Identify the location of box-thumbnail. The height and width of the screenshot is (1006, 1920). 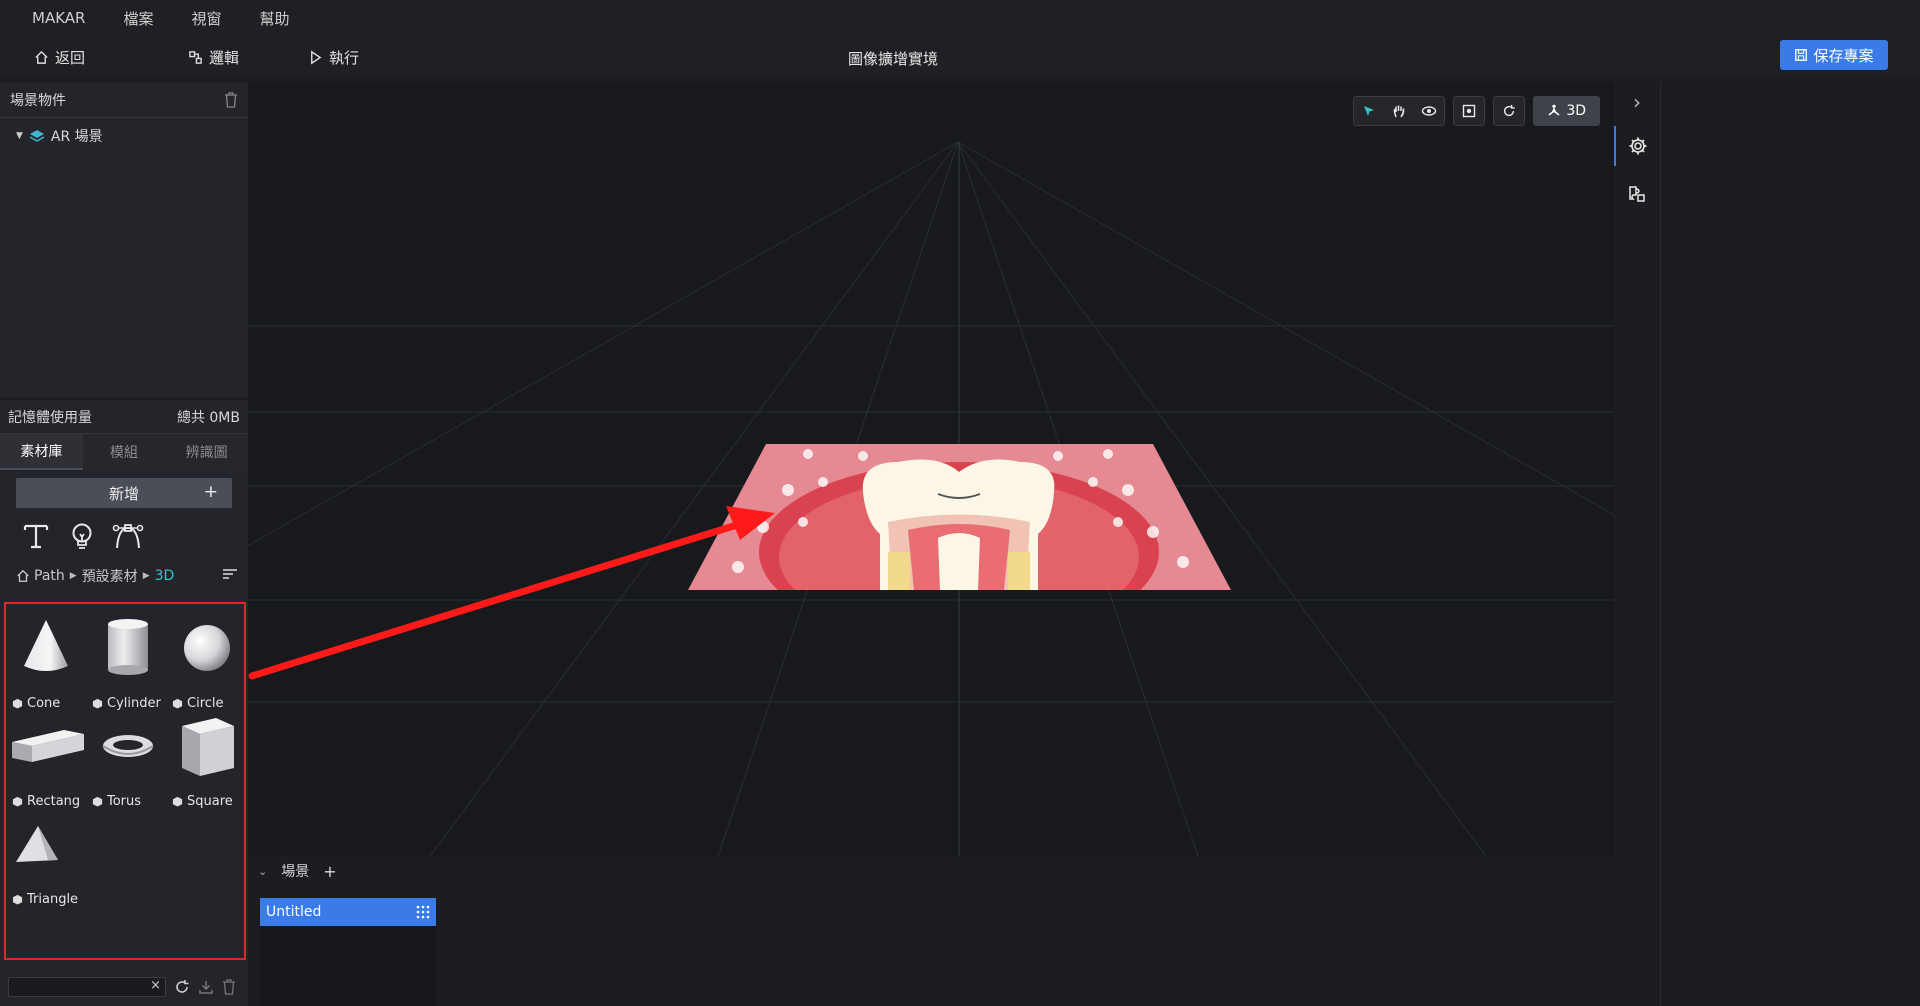
(48, 746).